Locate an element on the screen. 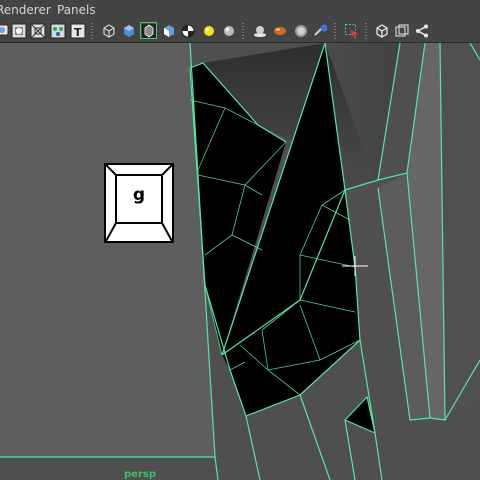 The height and width of the screenshot is (480, 480). shadows-icon is located at coordinates (259, 30).